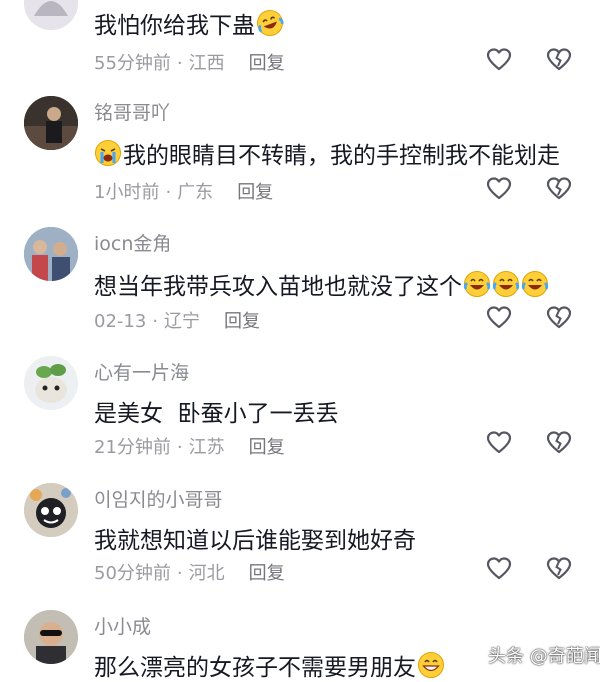 Image resolution: width=600 pixels, height=682 pixels. I want to click on grinning-emoji-icon, so click(431, 665).